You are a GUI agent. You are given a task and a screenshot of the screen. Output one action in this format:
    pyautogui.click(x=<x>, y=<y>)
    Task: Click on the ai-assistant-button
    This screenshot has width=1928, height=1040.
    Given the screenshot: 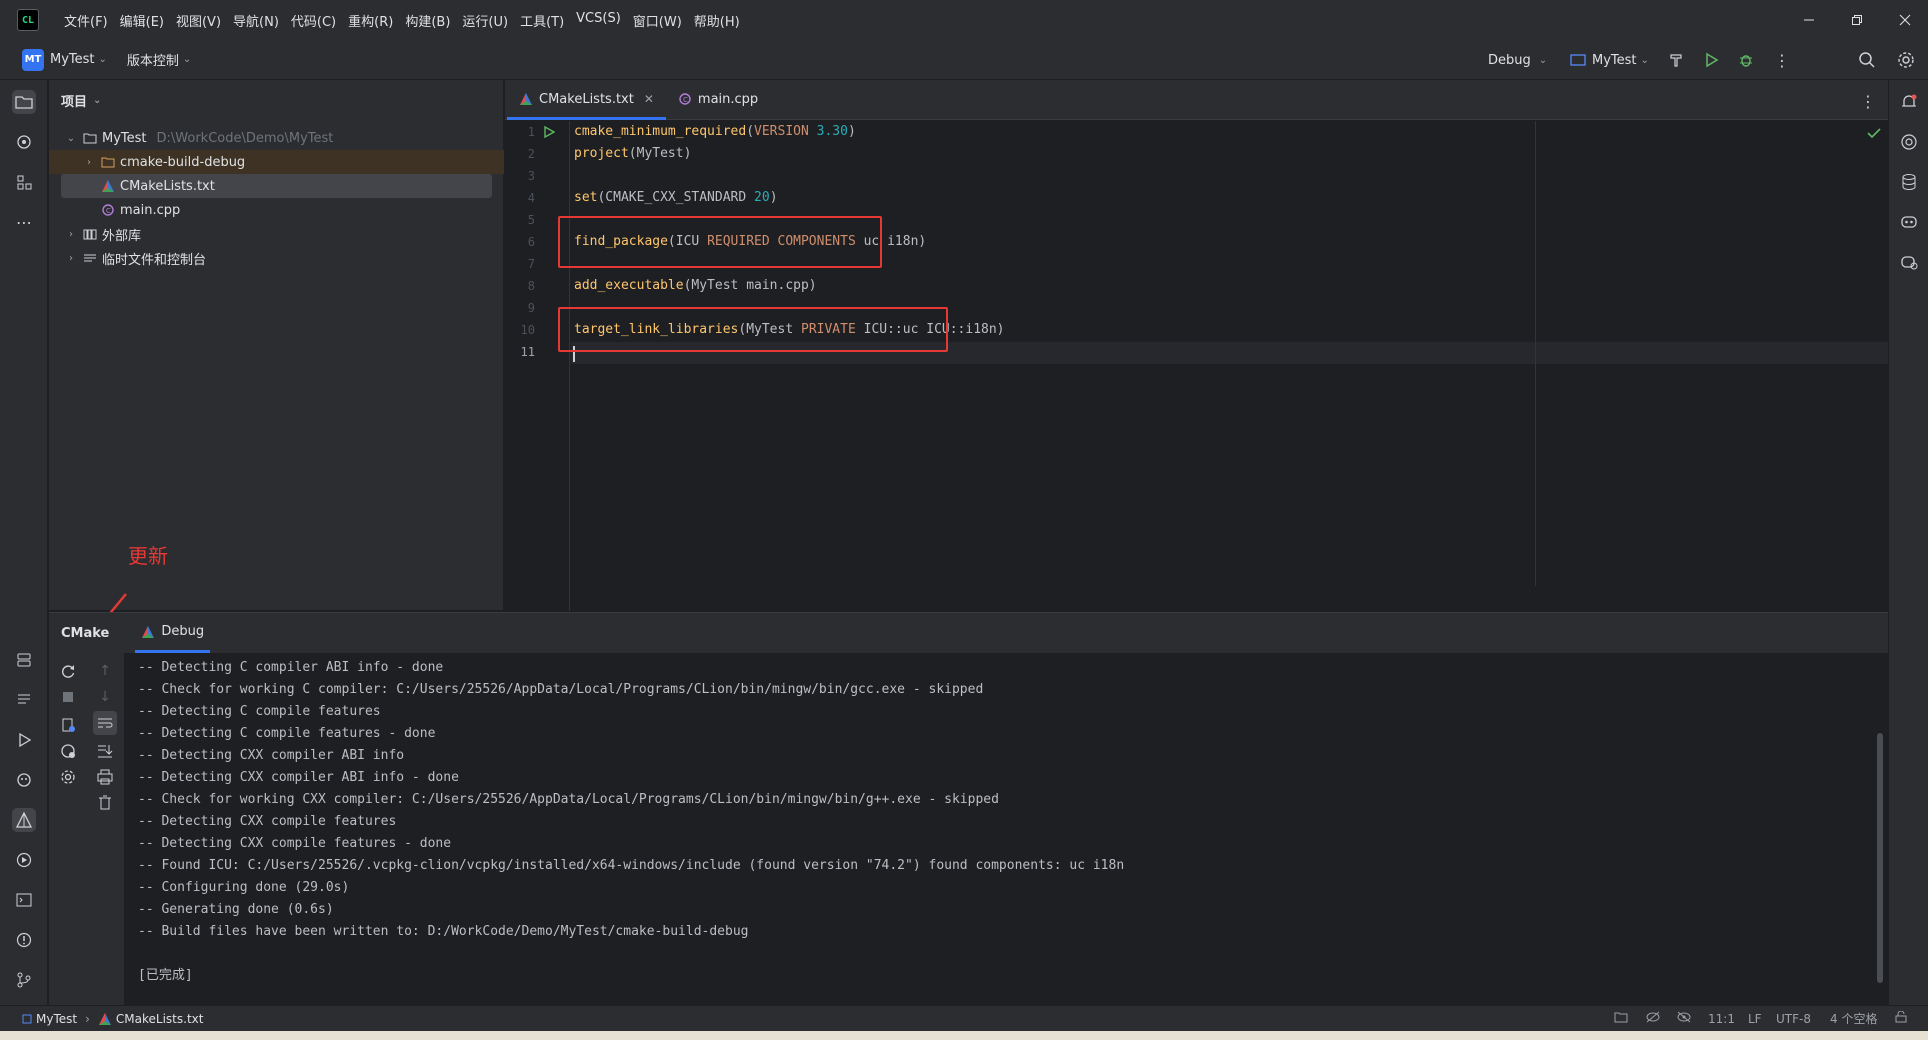 What is the action you would take?
    pyautogui.click(x=24, y=142)
    